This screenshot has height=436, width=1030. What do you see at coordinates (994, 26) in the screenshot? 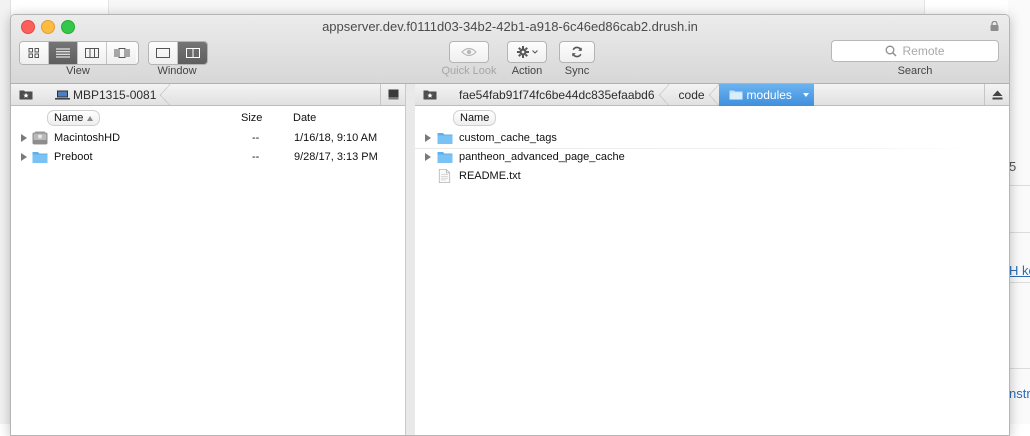
I see `lock-icon` at bounding box center [994, 26].